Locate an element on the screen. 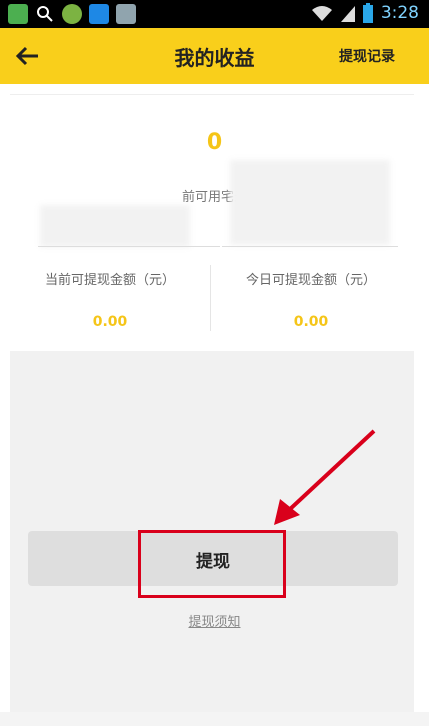 The height and width of the screenshot is (726, 429). app-bar: 我的收益 提现记录 is located at coordinates (214, 56).